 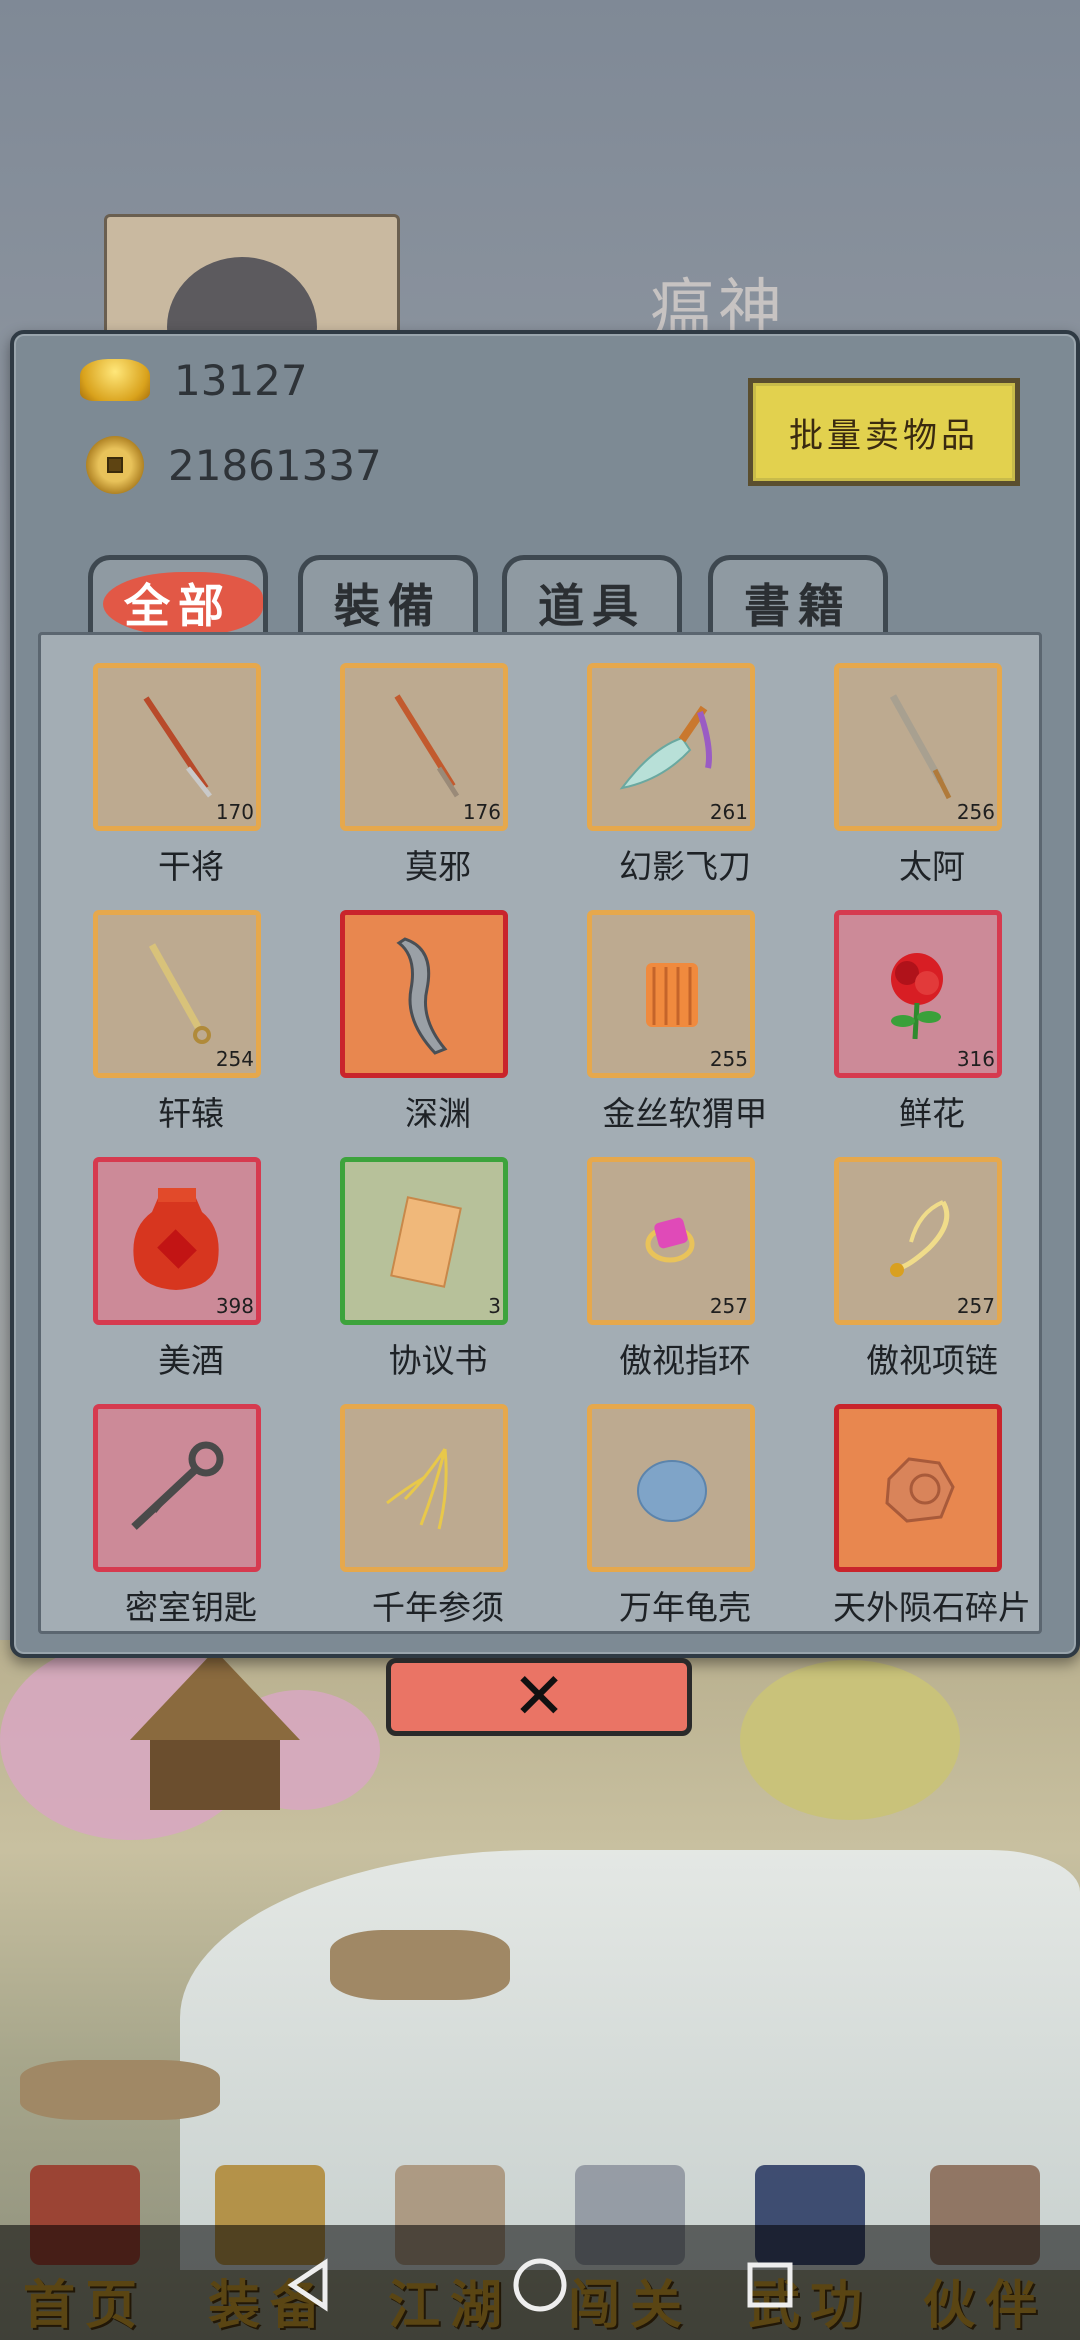 I want to click on item-slot: 天外陨石碎片, so click(x=916, y=1516).